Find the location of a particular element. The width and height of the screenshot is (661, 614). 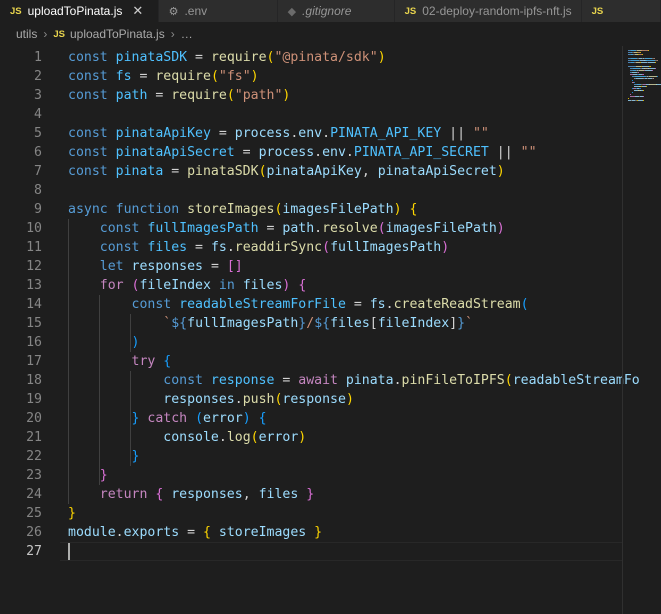

code-line: 22 } is located at coordinates (311, 456).